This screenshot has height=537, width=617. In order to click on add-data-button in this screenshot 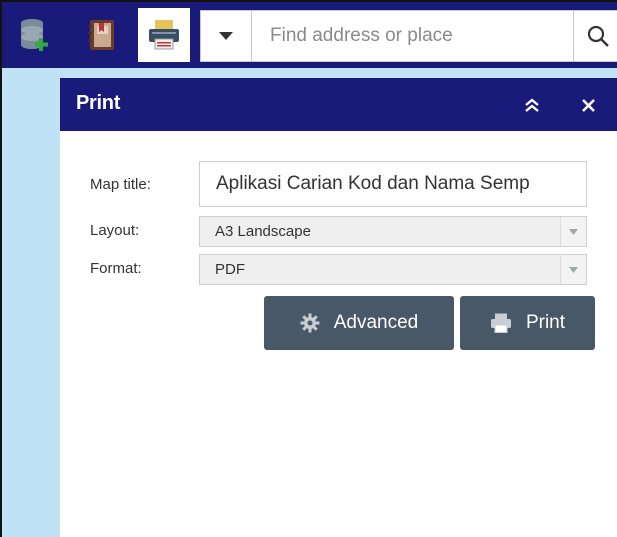, I will do `click(34, 35)`.